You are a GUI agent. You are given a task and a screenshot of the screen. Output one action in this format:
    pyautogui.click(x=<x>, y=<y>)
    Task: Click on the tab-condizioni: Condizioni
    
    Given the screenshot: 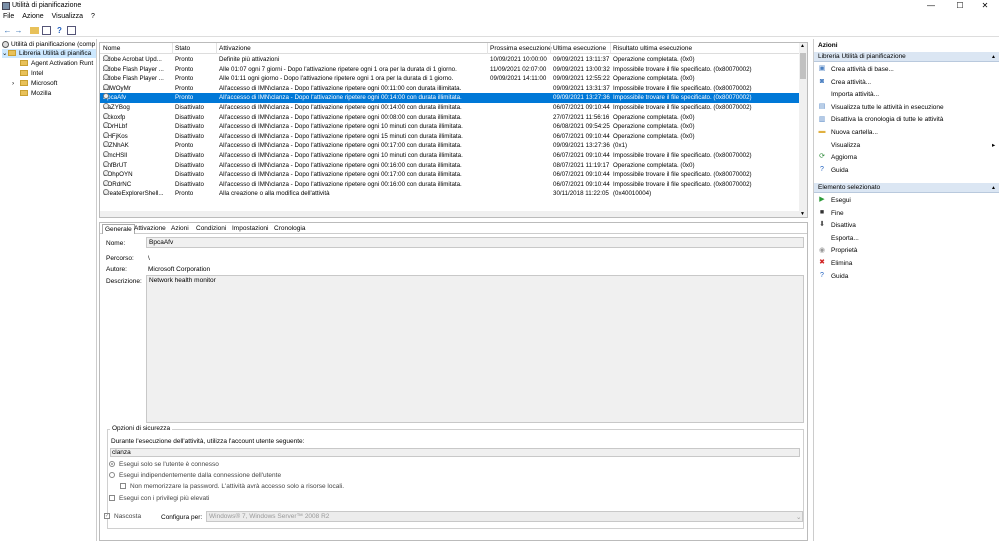 What is the action you would take?
    pyautogui.click(x=211, y=229)
    